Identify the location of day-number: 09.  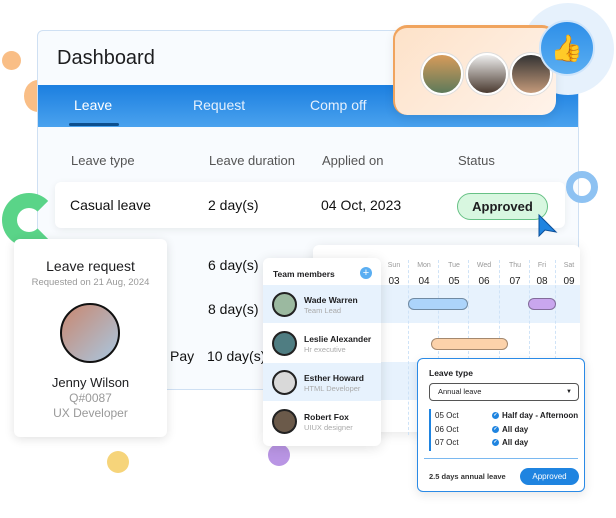
(569, 281).